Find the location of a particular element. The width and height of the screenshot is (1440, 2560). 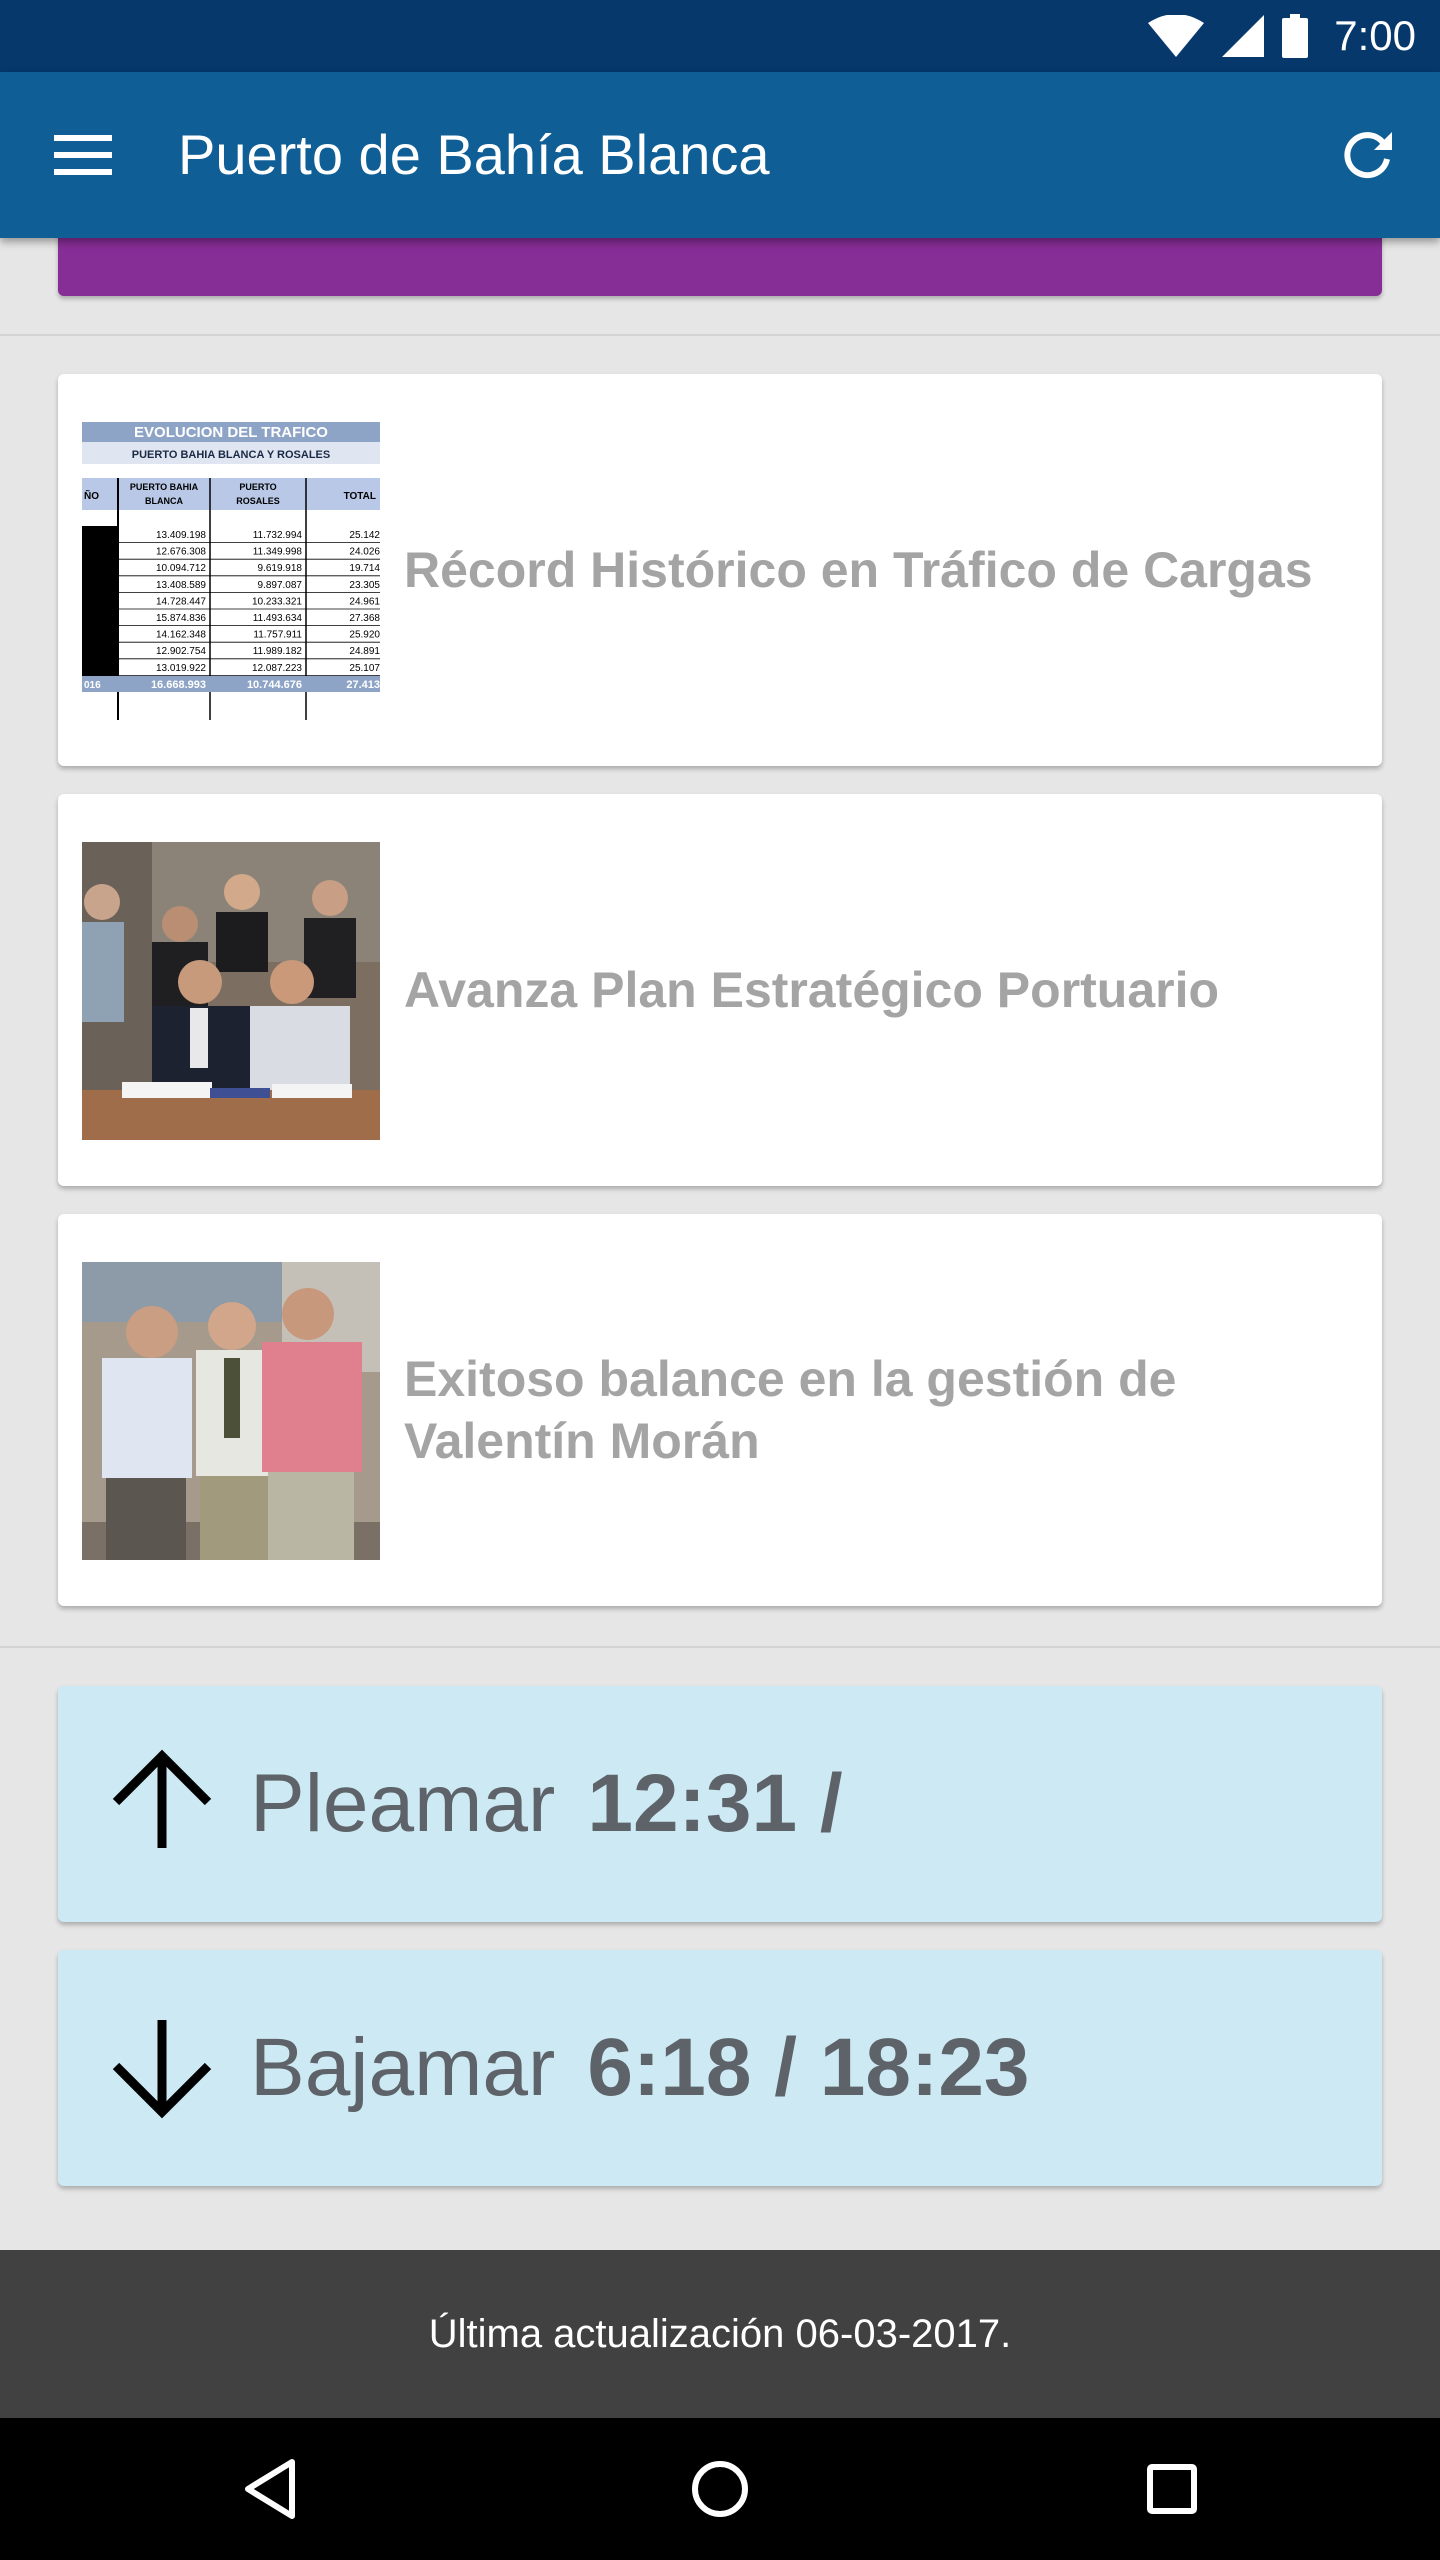

thumb-table-cell: 12.902.754 is located at coordinates (181, 651).